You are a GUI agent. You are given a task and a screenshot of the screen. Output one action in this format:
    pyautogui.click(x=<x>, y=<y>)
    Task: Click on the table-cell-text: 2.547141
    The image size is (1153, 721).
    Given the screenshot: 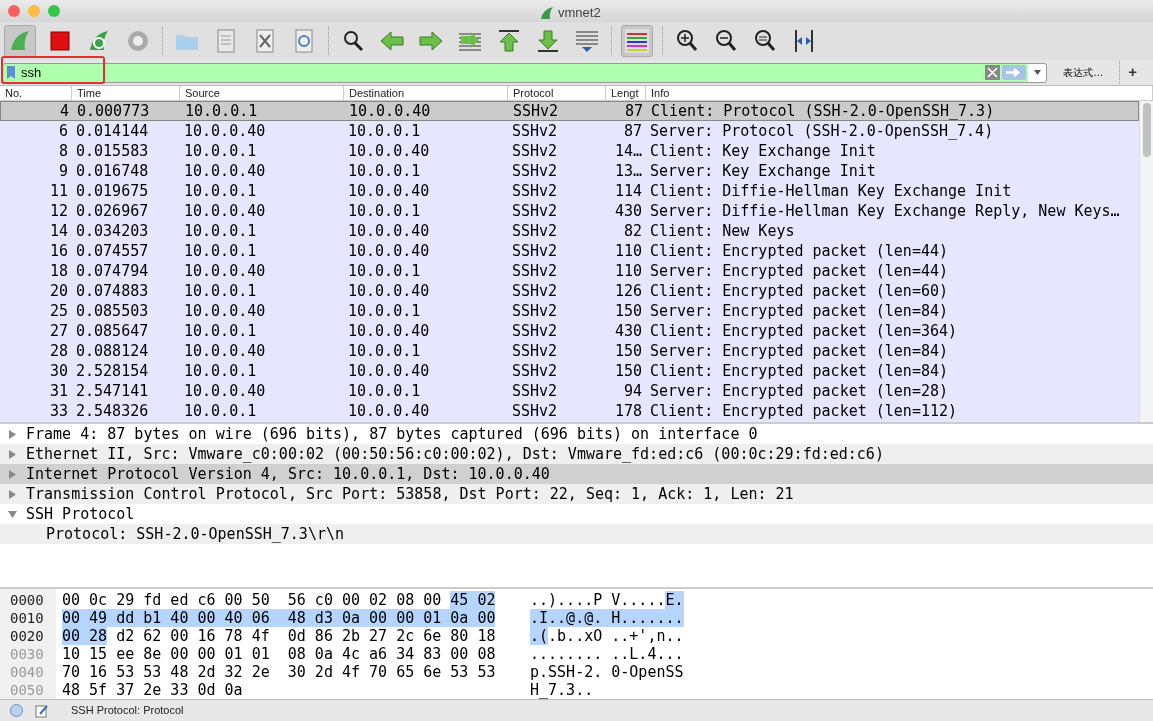 What is the action you would take?
    pyautogui.click(x=112, y=391)
    